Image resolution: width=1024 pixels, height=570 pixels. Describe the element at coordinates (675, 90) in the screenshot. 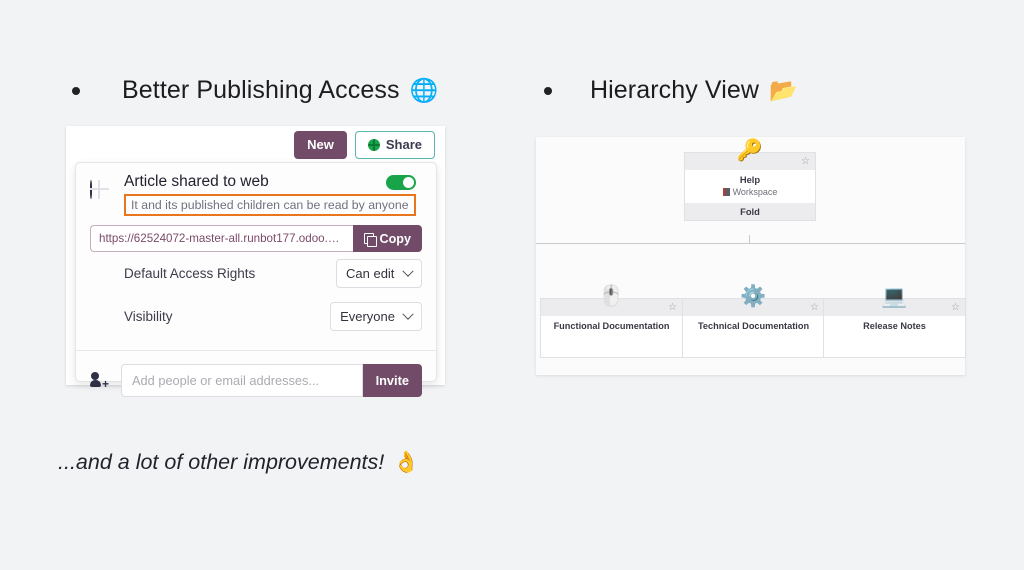

I see `bullet-heading-label: Hierarchy View` at that location.